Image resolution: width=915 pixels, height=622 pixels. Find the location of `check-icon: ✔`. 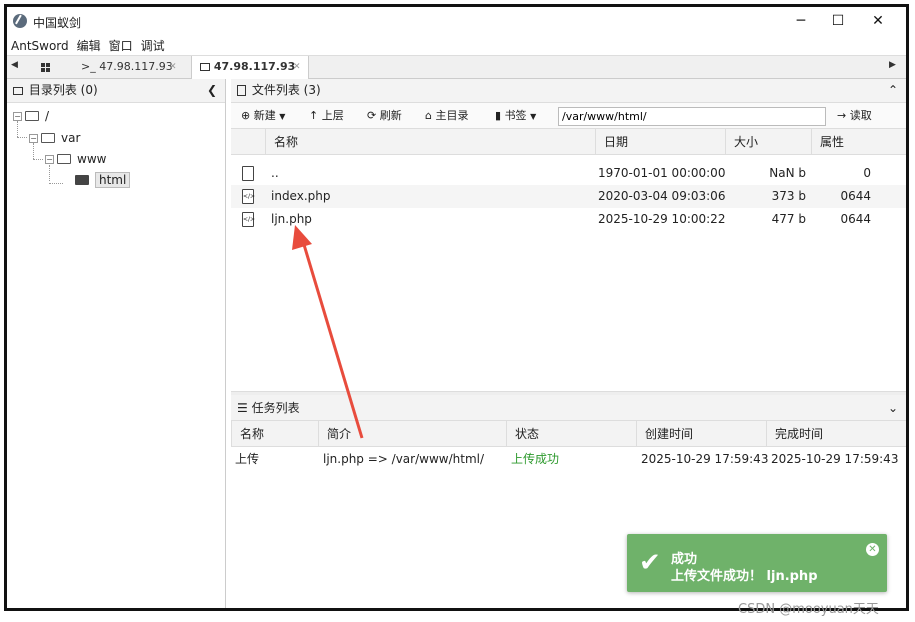

check-icon: ✔ is located at coordinates (650, 563).